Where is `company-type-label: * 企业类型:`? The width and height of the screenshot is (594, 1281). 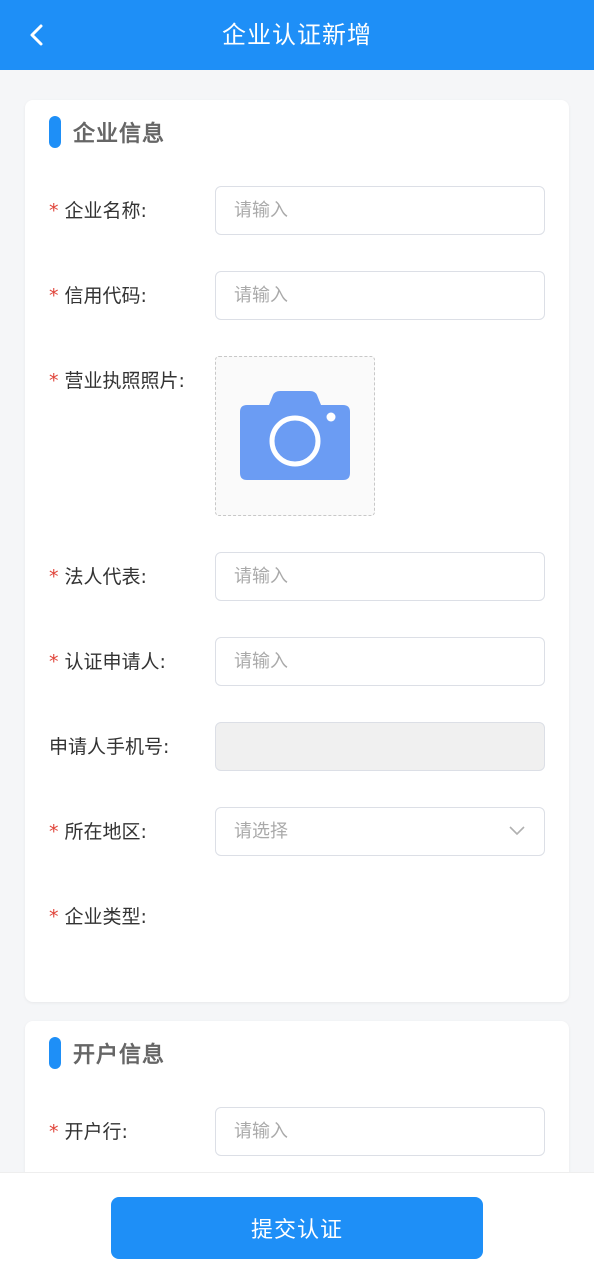
company-type-label: * 企业类型: is located at coordinates (98, 917).